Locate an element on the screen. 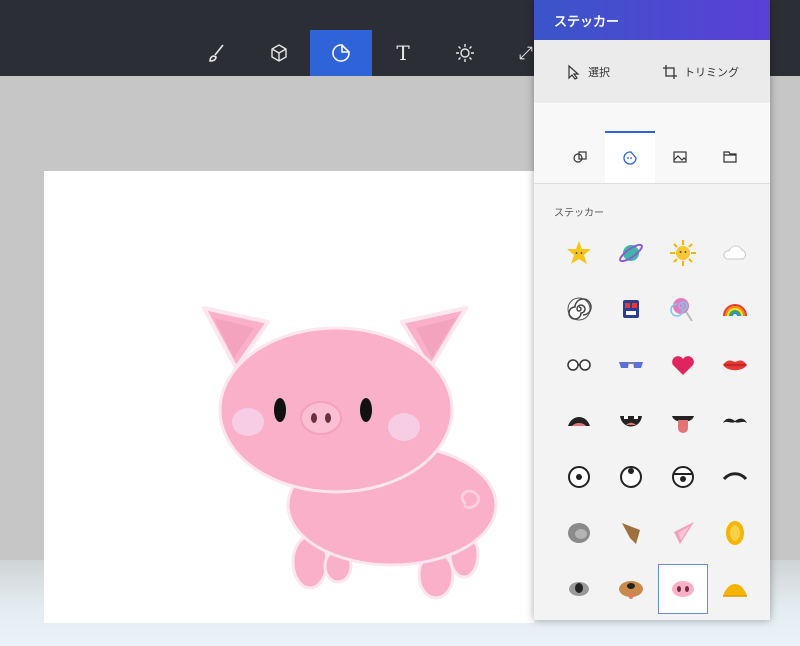 The height and width of the screenshot is (646, 800). sun-face-icon is located at coordinates (683, 253).